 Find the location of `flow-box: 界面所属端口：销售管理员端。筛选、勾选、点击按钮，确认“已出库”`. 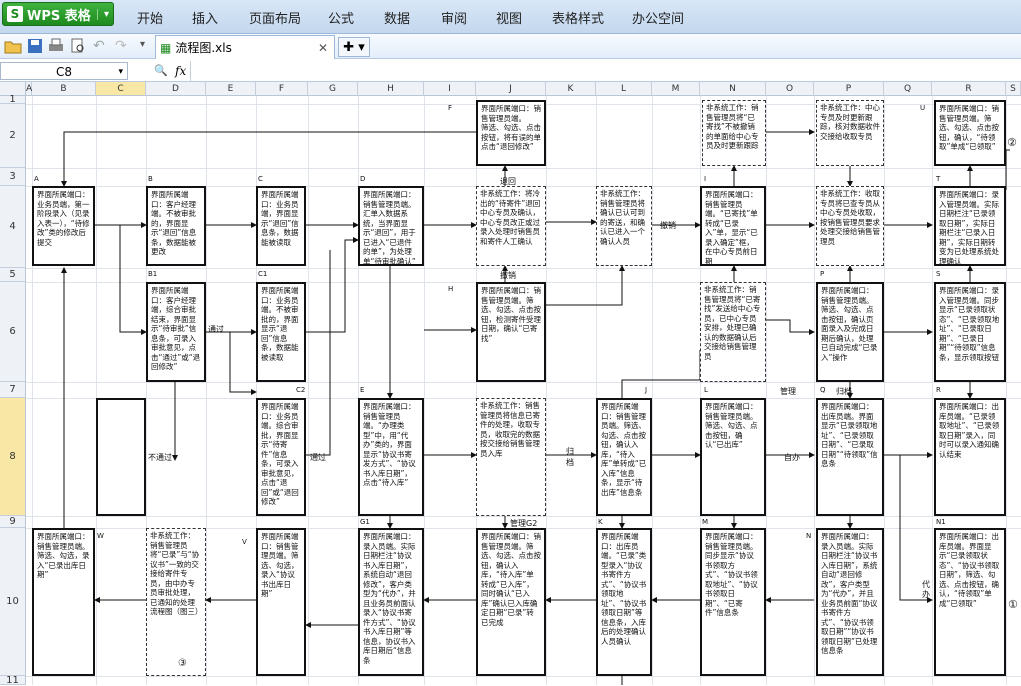

flow-box: 界面所属端口：销售管理员端。筛选、勾选、点击按钮，确认“已出库” is located at coordinates (733, 457).